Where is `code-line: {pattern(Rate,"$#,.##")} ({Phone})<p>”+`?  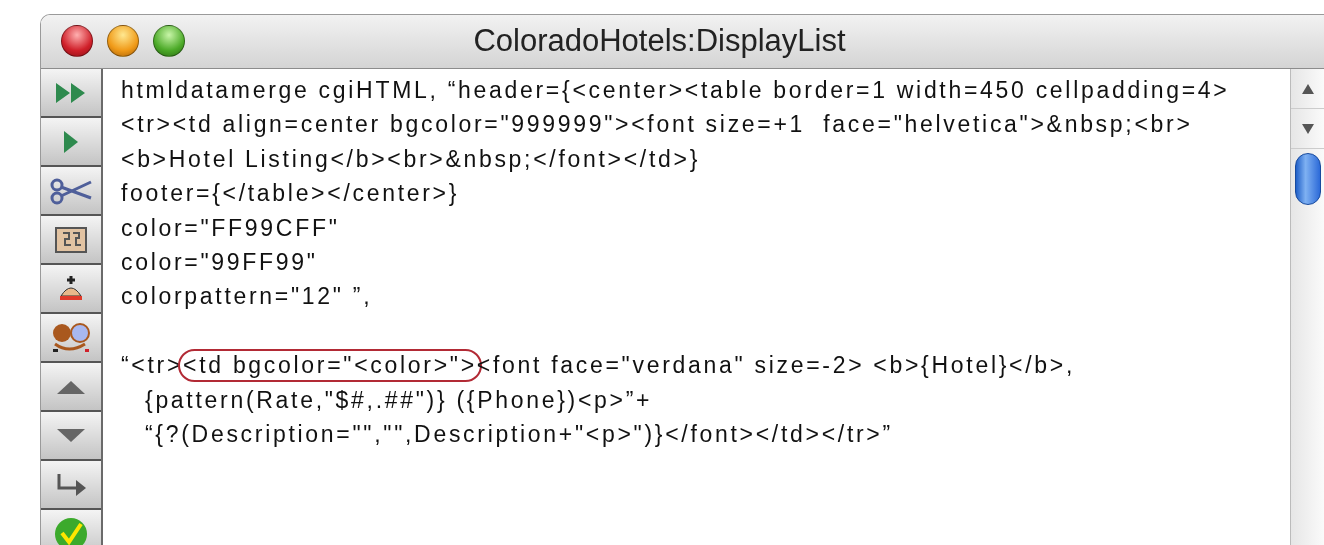 code-line: {pattern(Rate,"$#,.##")} ({Phone})<p>”+ is located at coordinates (399, 400).